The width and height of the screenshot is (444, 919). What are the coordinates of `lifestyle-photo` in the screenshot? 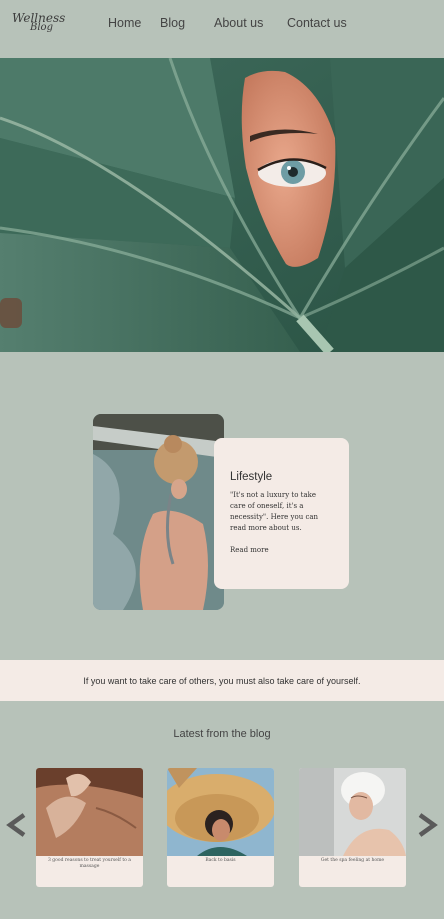 It's located at (158, 512).